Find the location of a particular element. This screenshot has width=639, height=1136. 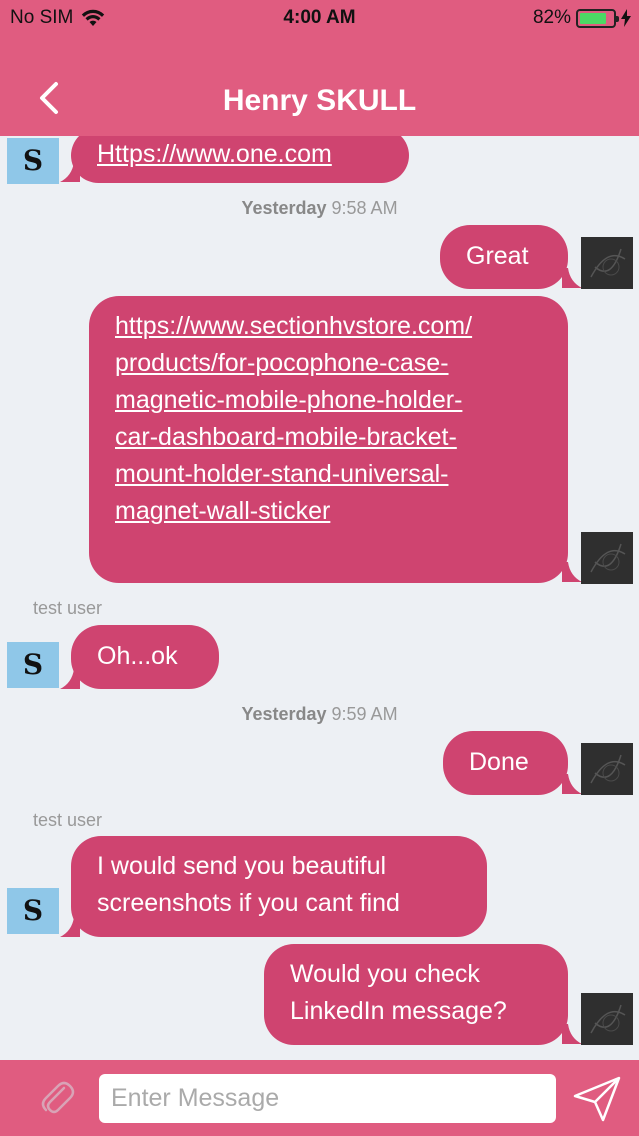

message-link-line: car-dashboard-mobile-bracket- is located at coordinates (328, 437).